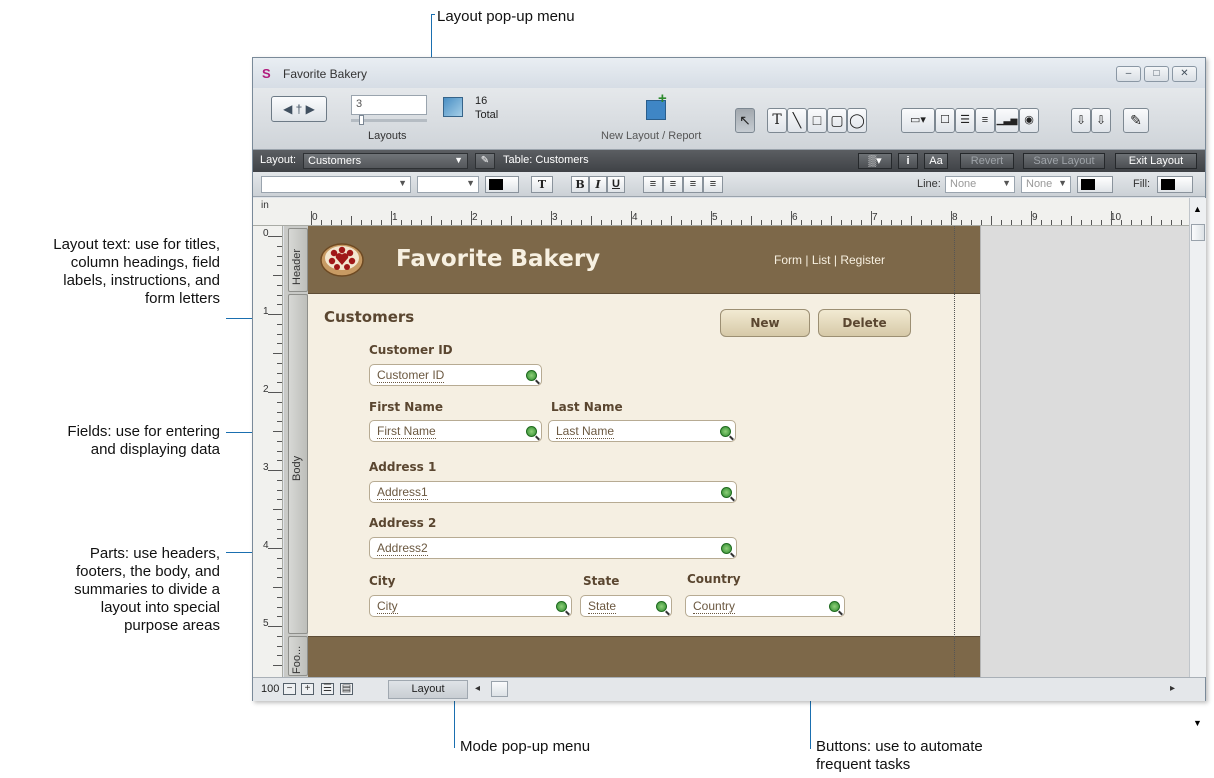 This screenshot has height=778, width=1214. What do you see at coordinates (908, 161) in the screenshot?
I see `inspector-info-icon: i` at bounding box center [908, 161].